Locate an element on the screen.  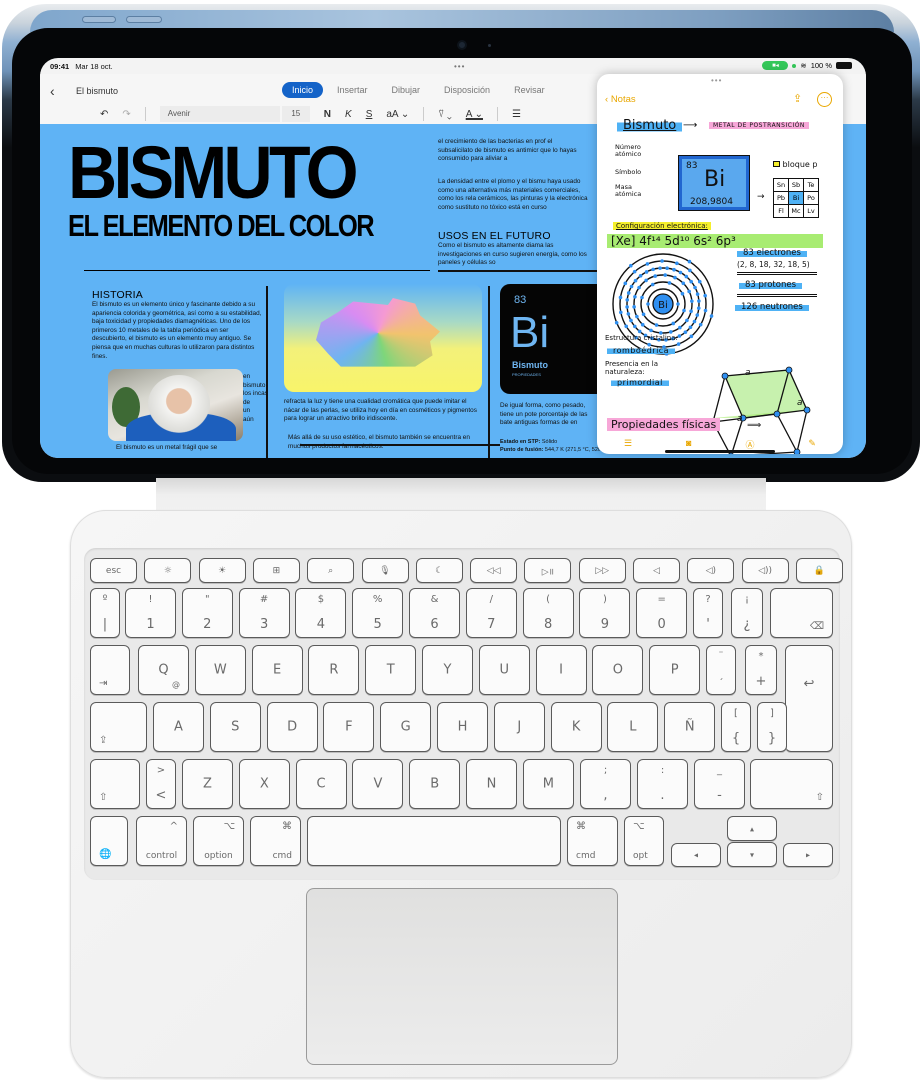
tab-inicio: Inicio is located at coordinates (303, 90).